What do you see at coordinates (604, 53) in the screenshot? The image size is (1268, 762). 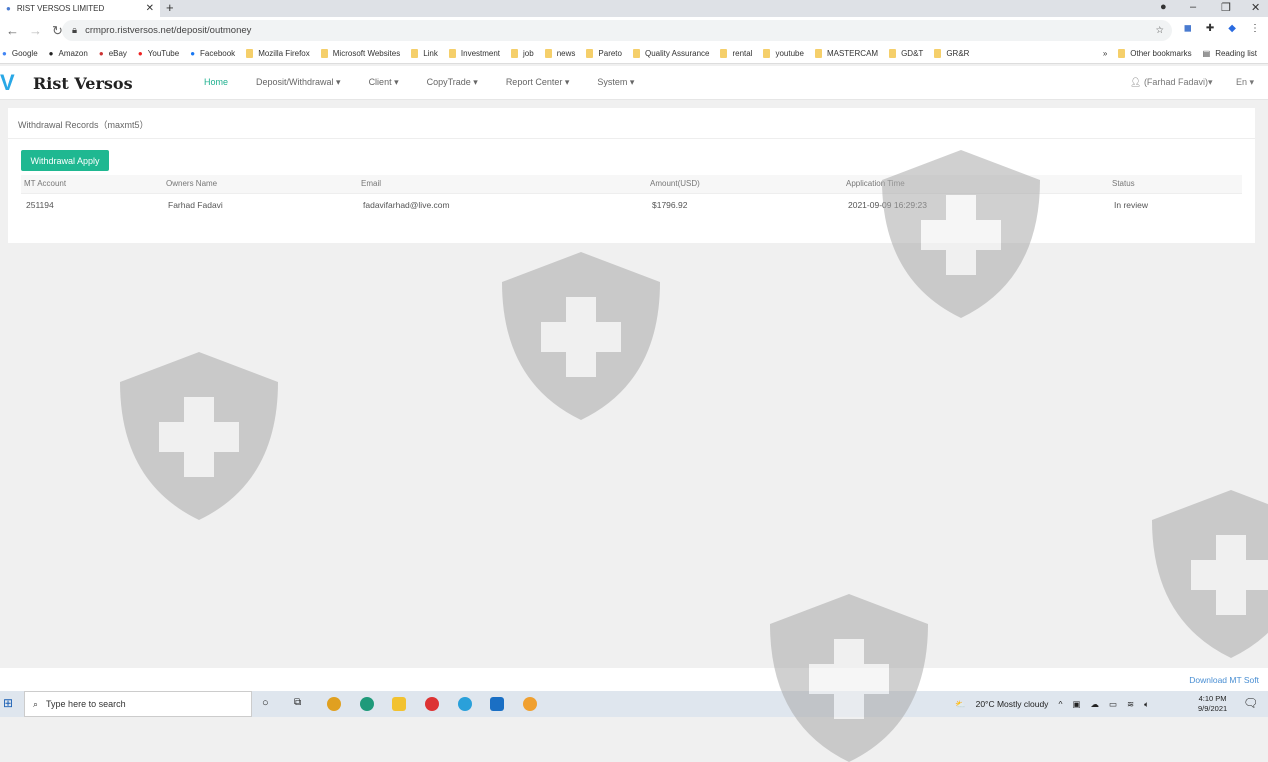 I see `bookmark-item: Pareto` at bounding box center [604, 53].